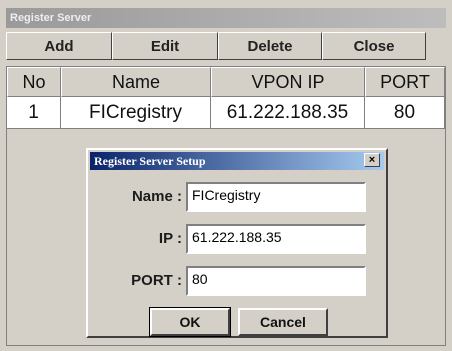 This screenshot has width=452, height=351. Describe the element at coordinates (372, 160) in the screenshot. I see `close-icon: ×` at that location.